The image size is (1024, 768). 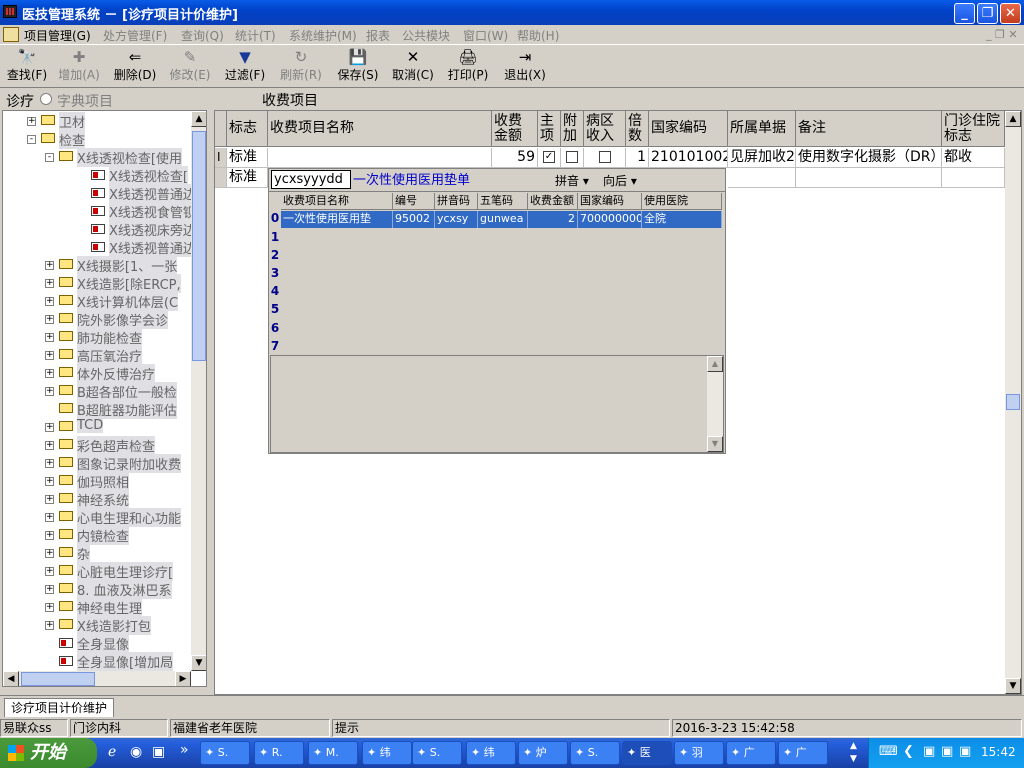 What do you see at coordinates (98, 481) in the screenshot?
I see `tree-node: + 伽玛照相` at bounding box center [98, 481].